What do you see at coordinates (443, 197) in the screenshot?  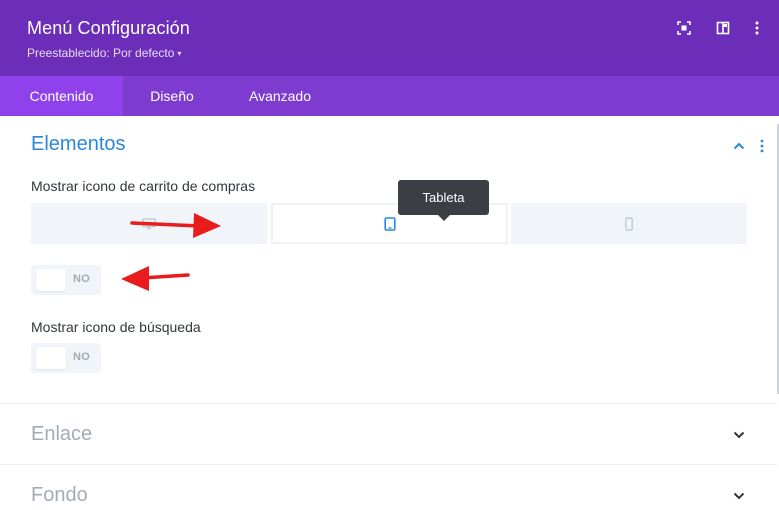 I see `device-tooltip: Tableta` at bounding box center [443, 197].